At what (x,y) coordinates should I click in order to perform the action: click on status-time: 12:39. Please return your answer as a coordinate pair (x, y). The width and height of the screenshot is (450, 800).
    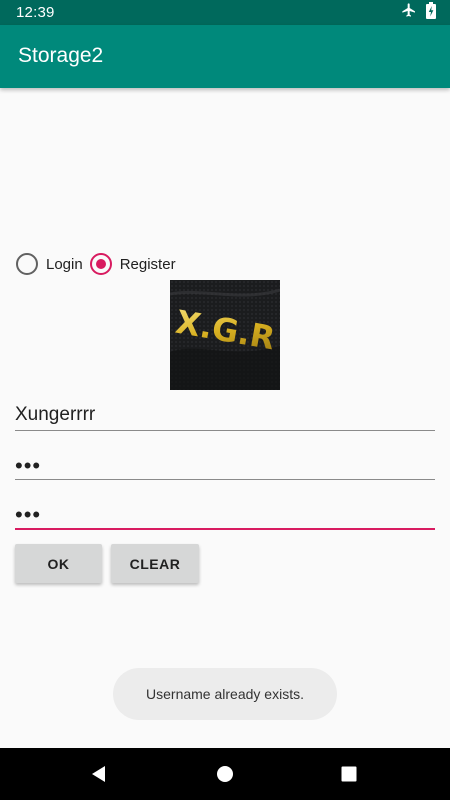
    Looking at the image, I should click on (35, 12).